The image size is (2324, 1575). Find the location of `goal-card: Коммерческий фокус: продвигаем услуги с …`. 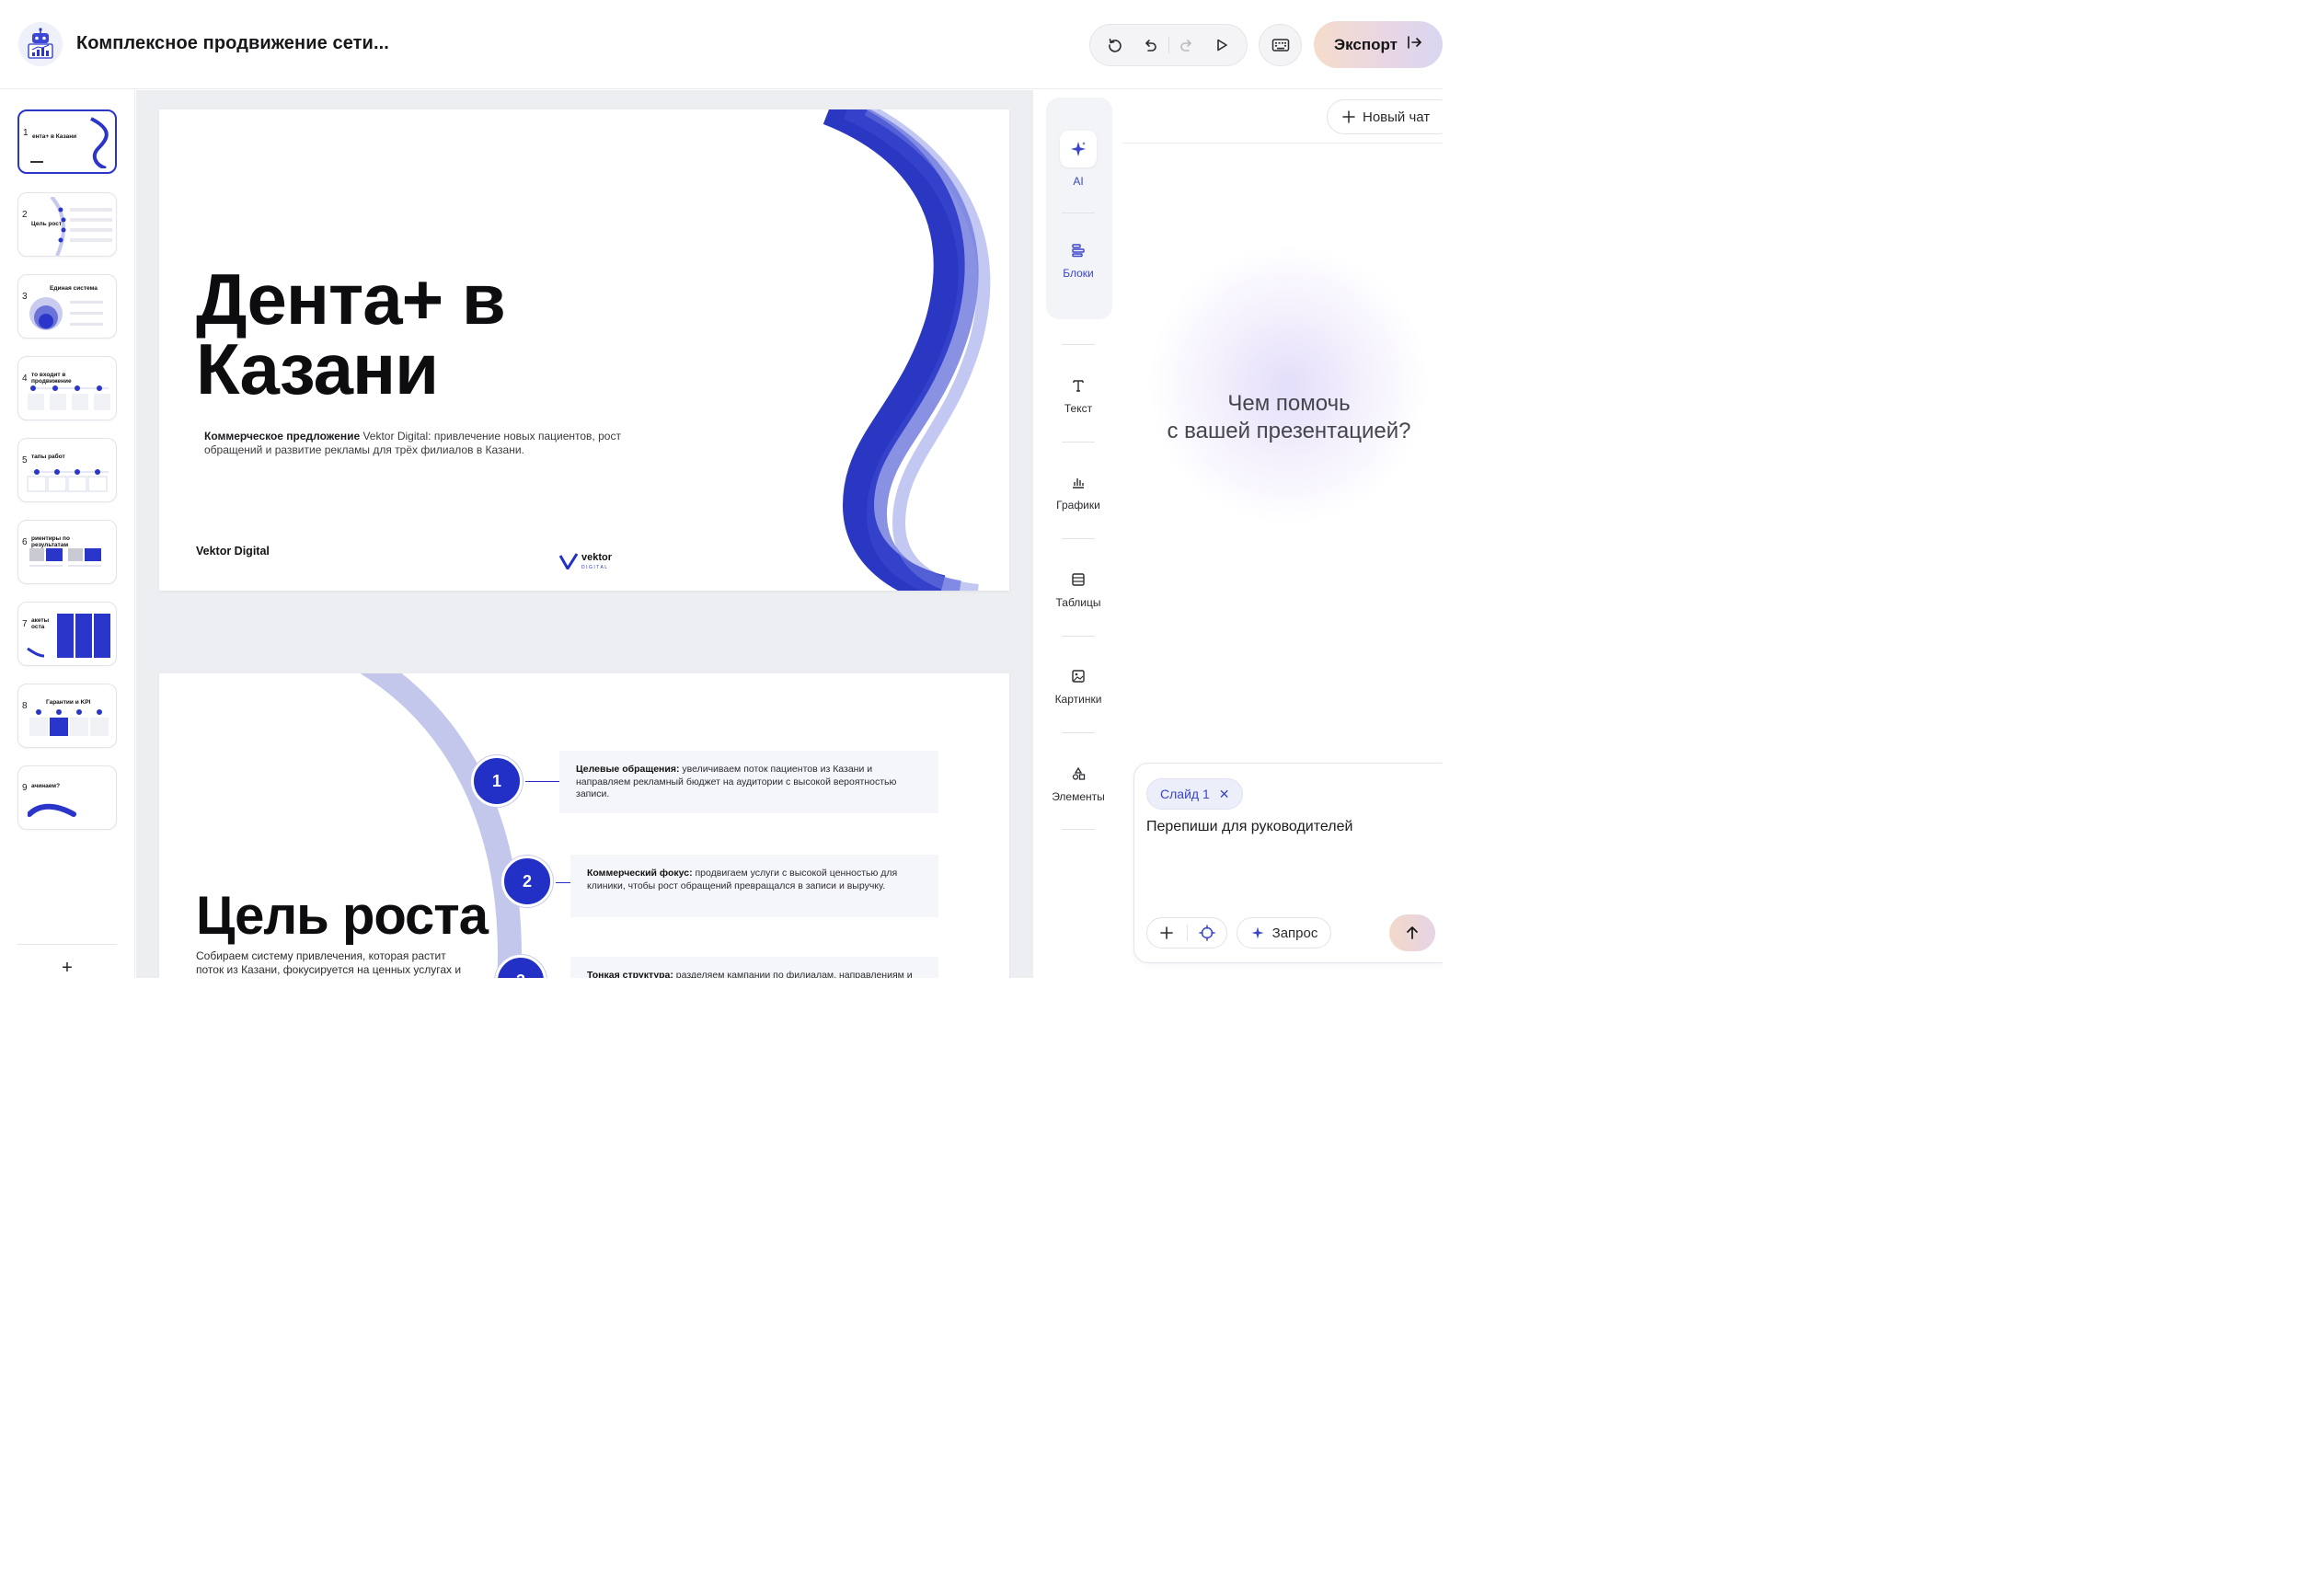

goal-card: Коммерческий фокус: продвигаем услуги с … is located at coordinates (754, 886).